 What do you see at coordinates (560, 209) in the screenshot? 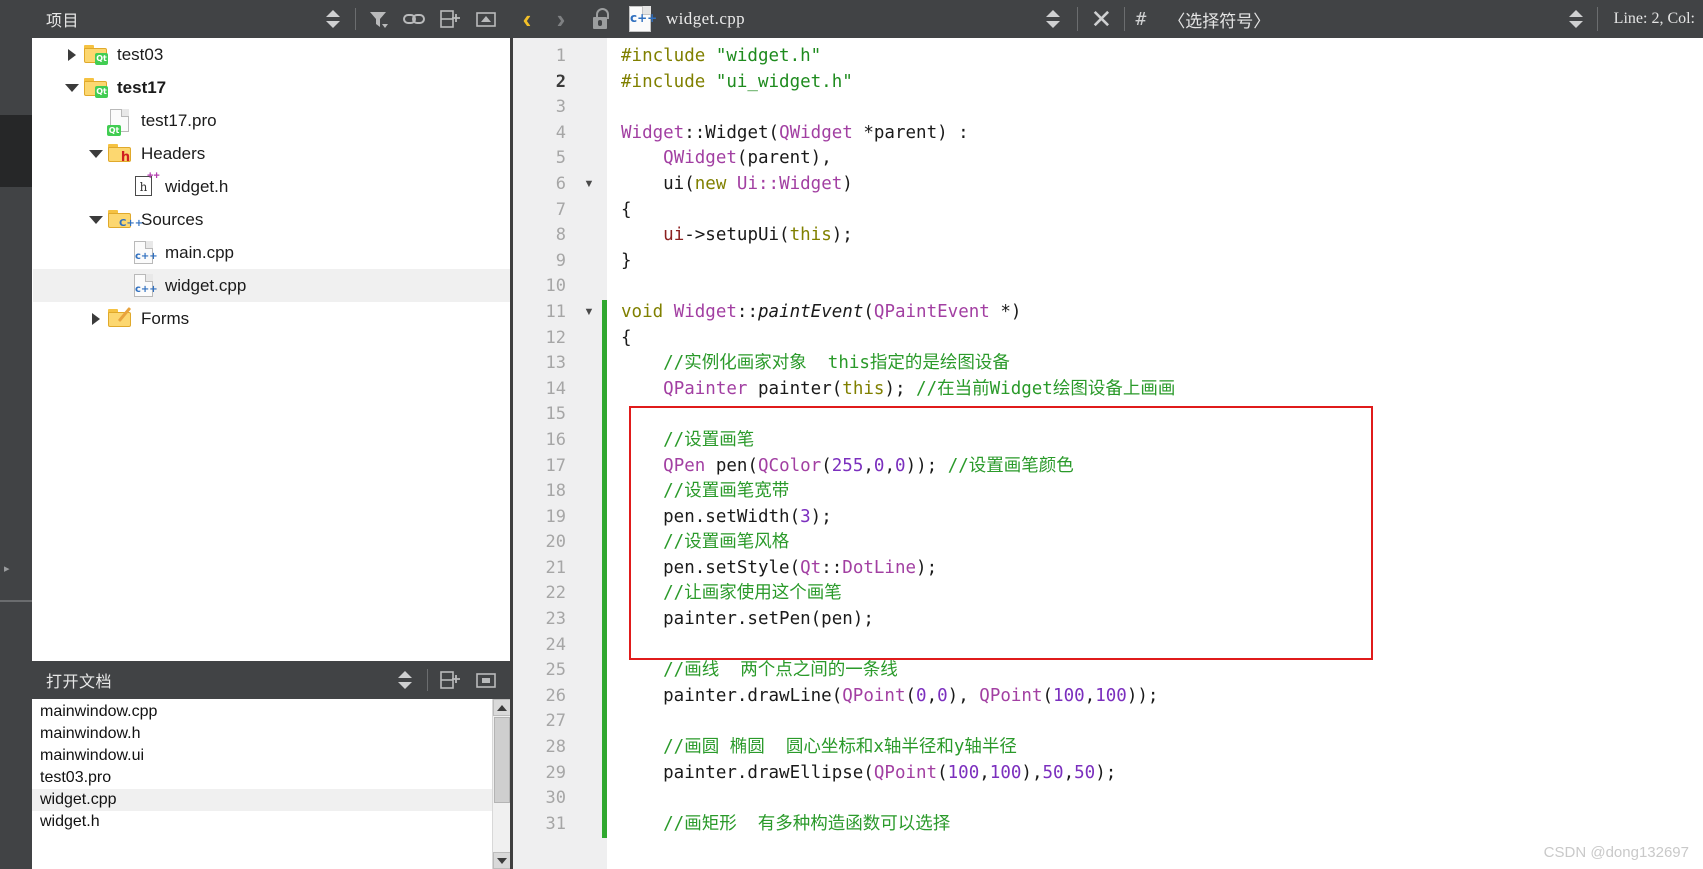
I see `line-number: 7` at bounding box center [560, 209].